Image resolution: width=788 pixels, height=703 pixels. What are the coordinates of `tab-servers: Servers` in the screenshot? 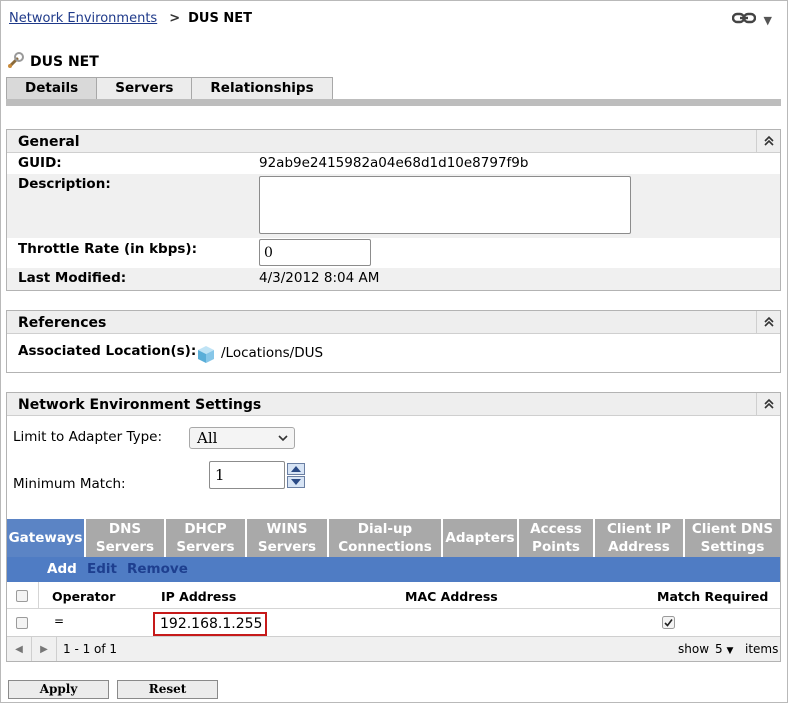 It's located at (144, 88).